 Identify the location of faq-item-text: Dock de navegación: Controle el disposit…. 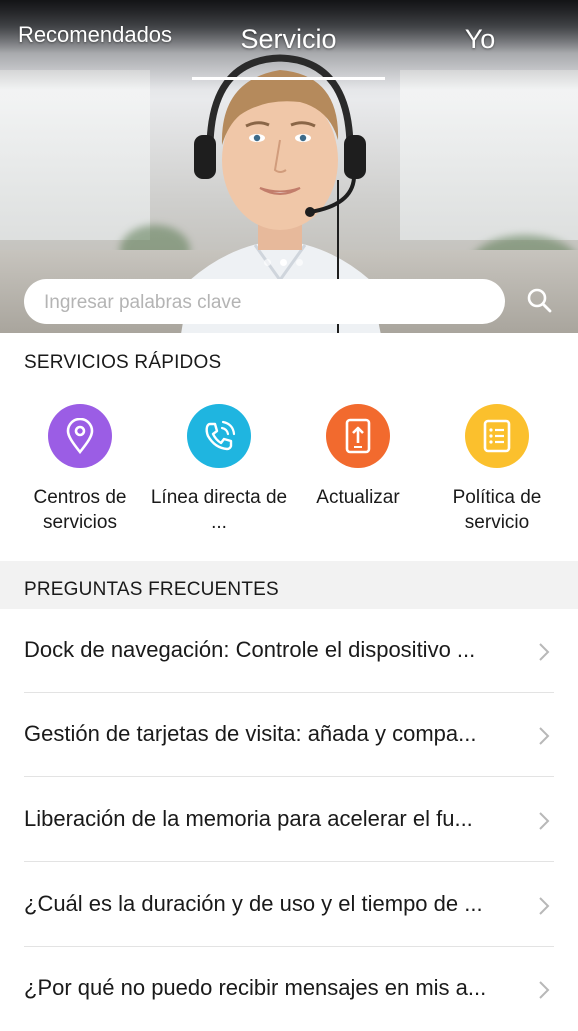
(250, 649).